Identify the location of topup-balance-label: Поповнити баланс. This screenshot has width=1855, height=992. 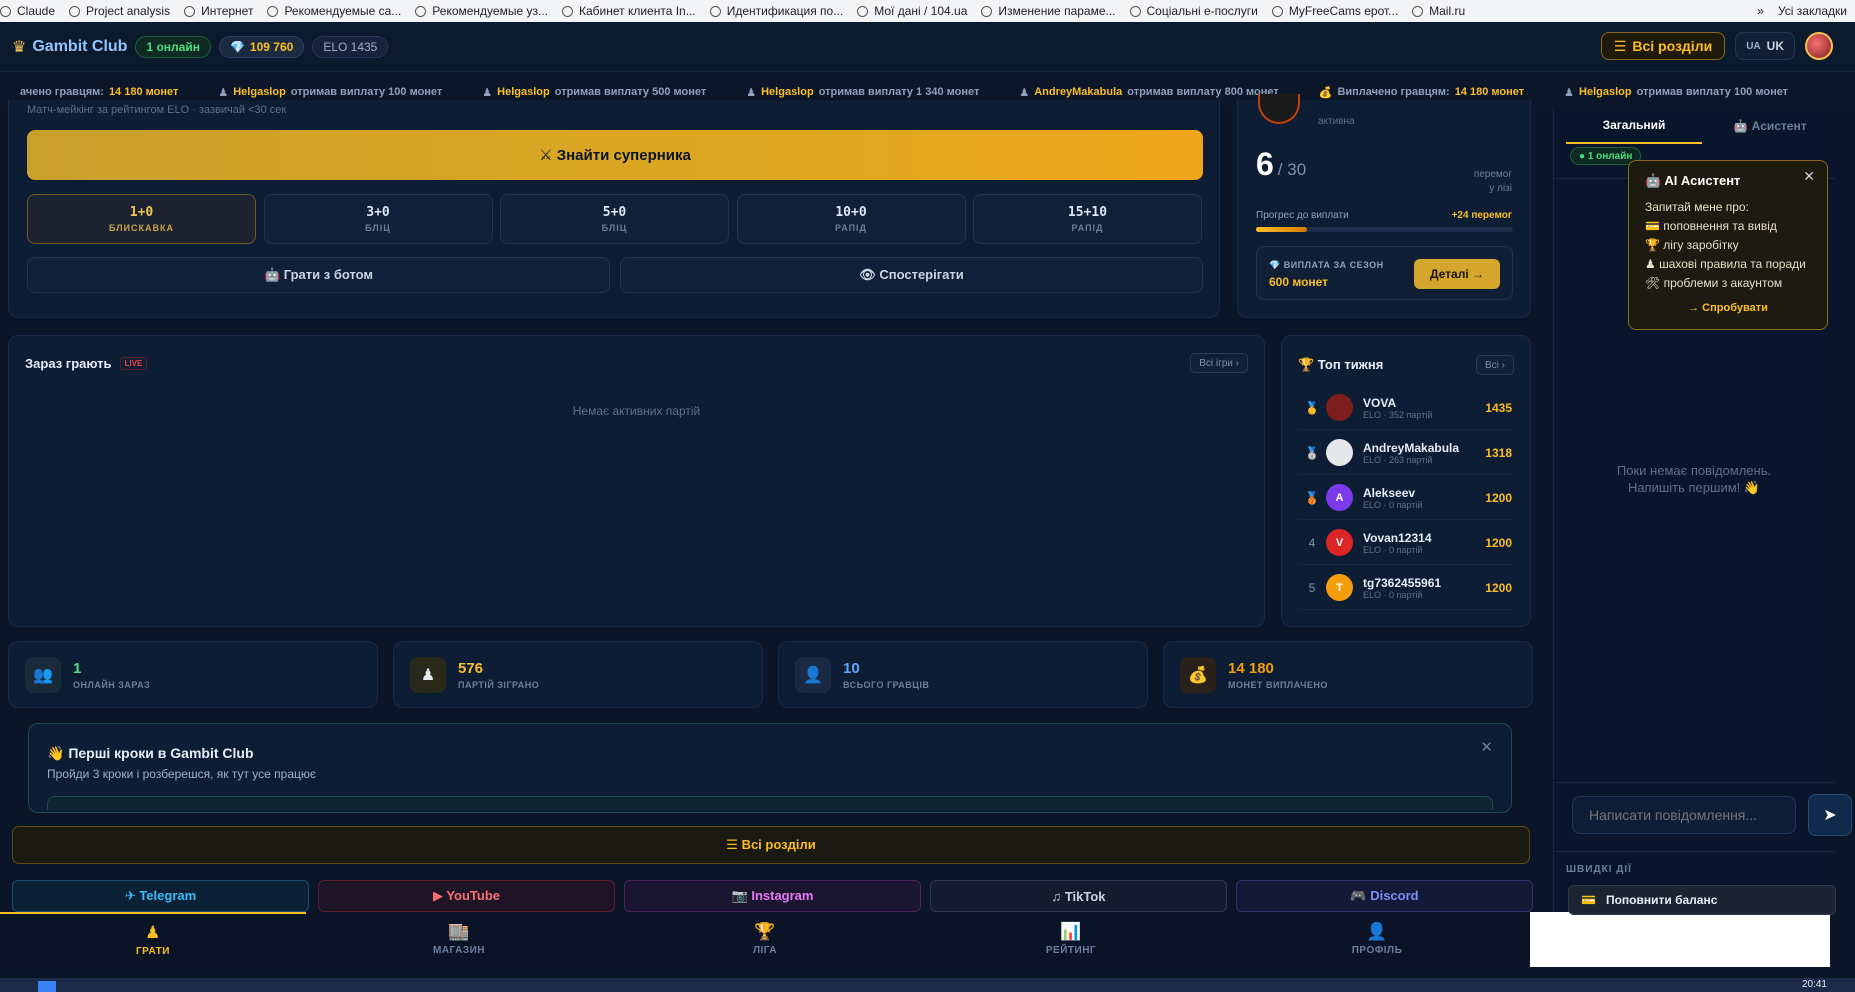
(1661, 900).